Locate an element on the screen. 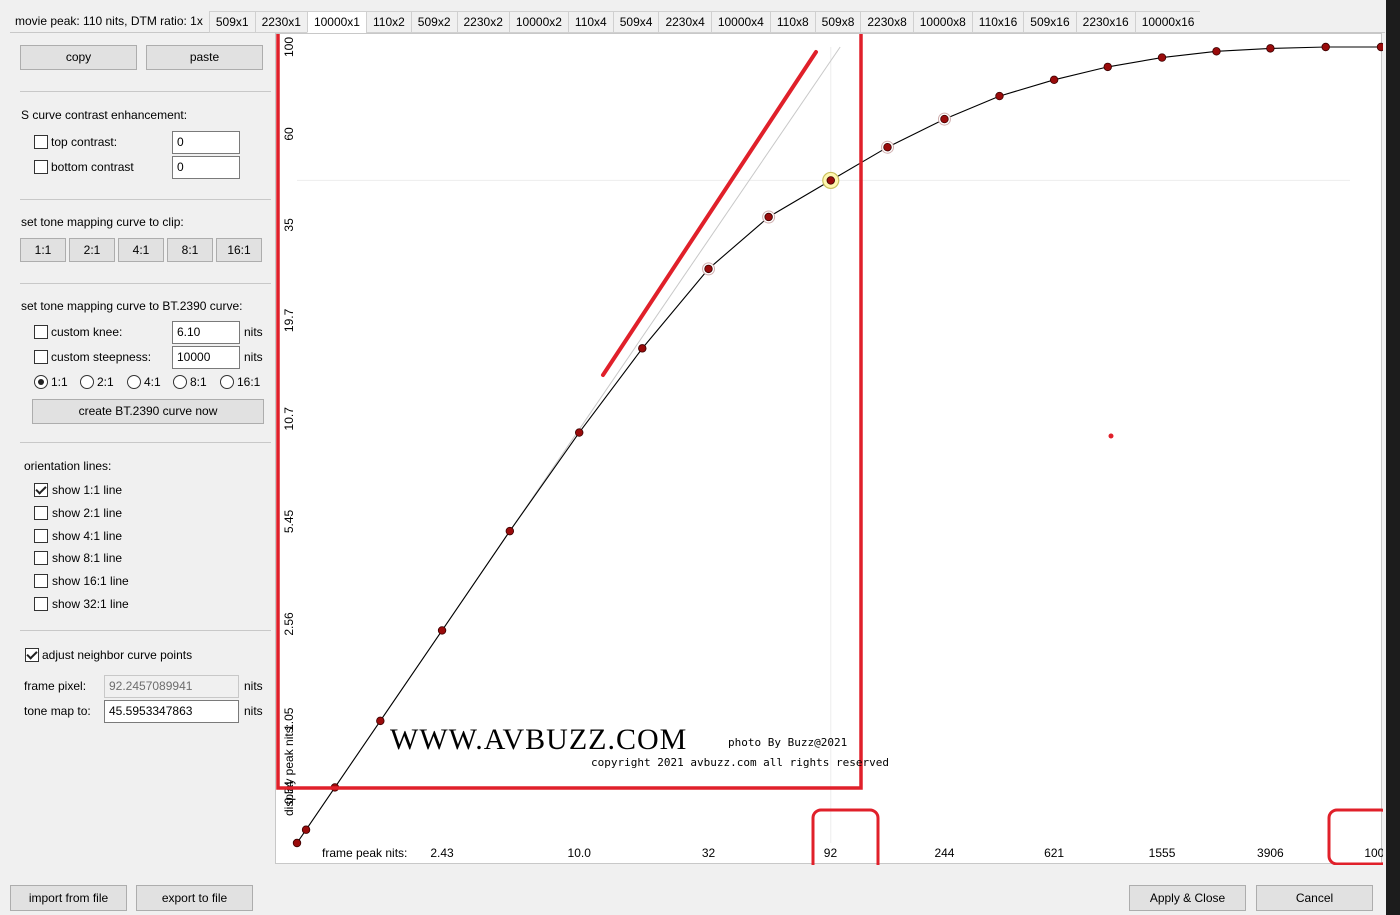 This screenshot has width=1400, height=915. tab-110x4: 110x4 is located at coordinates (590, 22).